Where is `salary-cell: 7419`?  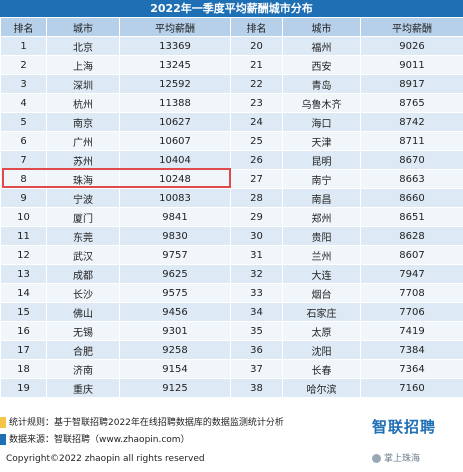 salary-cell: 7419 is located at coordinates (411, 331).